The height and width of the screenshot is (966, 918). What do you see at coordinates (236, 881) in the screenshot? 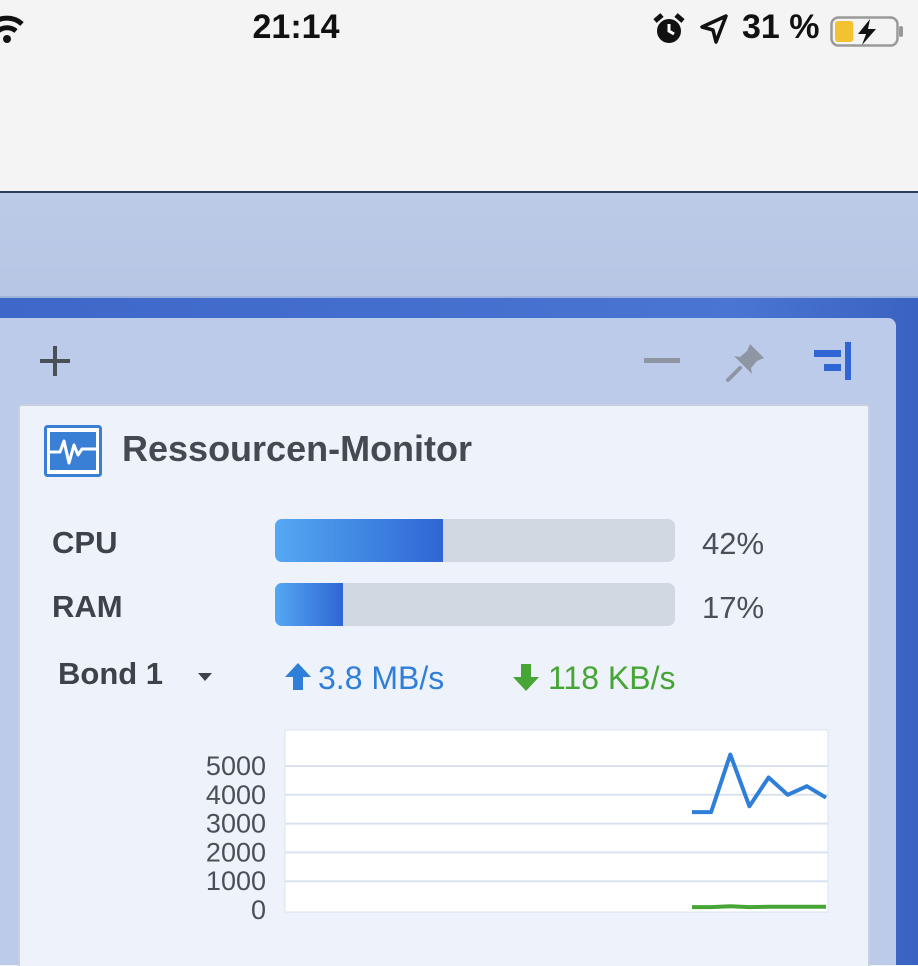
I see `y-tick-label: 1000` at bounding box center [236, 881].